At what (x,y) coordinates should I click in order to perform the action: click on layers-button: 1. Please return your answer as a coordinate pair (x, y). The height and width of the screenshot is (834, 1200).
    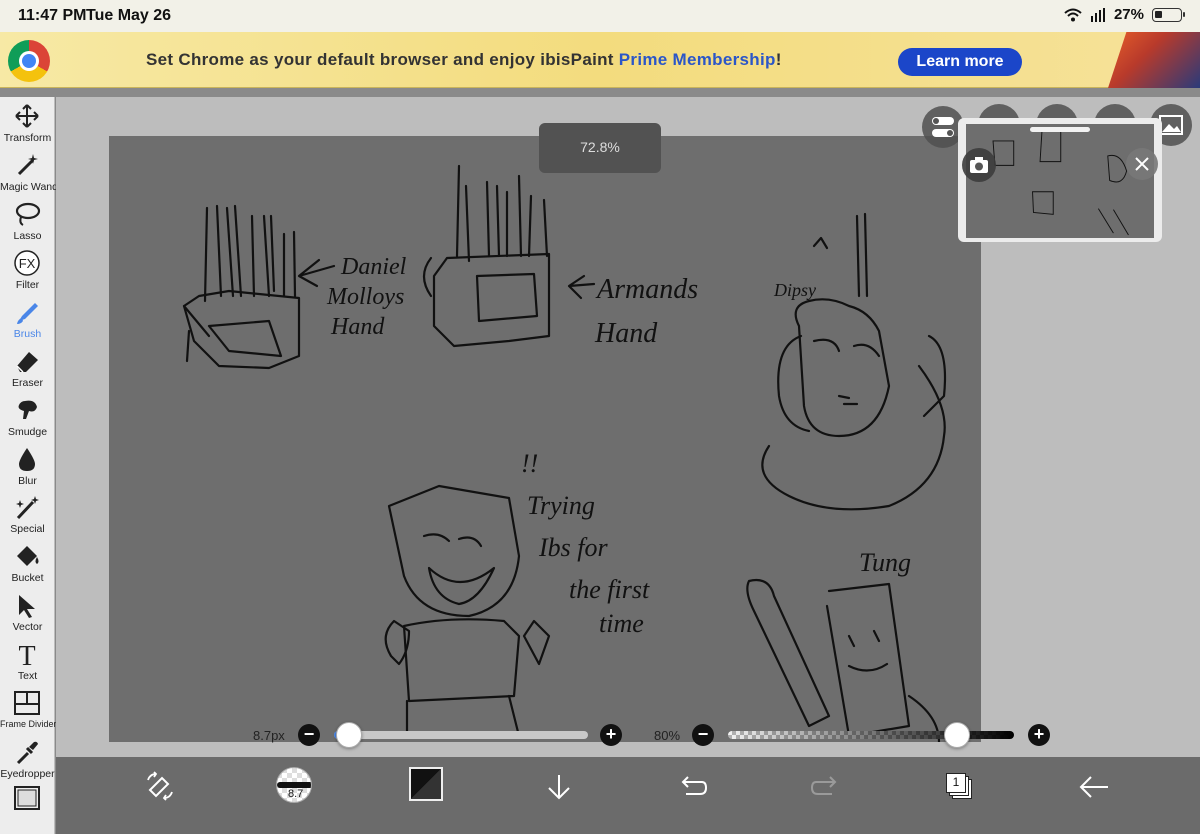
    Looking at the image, I should click on (959, 786).